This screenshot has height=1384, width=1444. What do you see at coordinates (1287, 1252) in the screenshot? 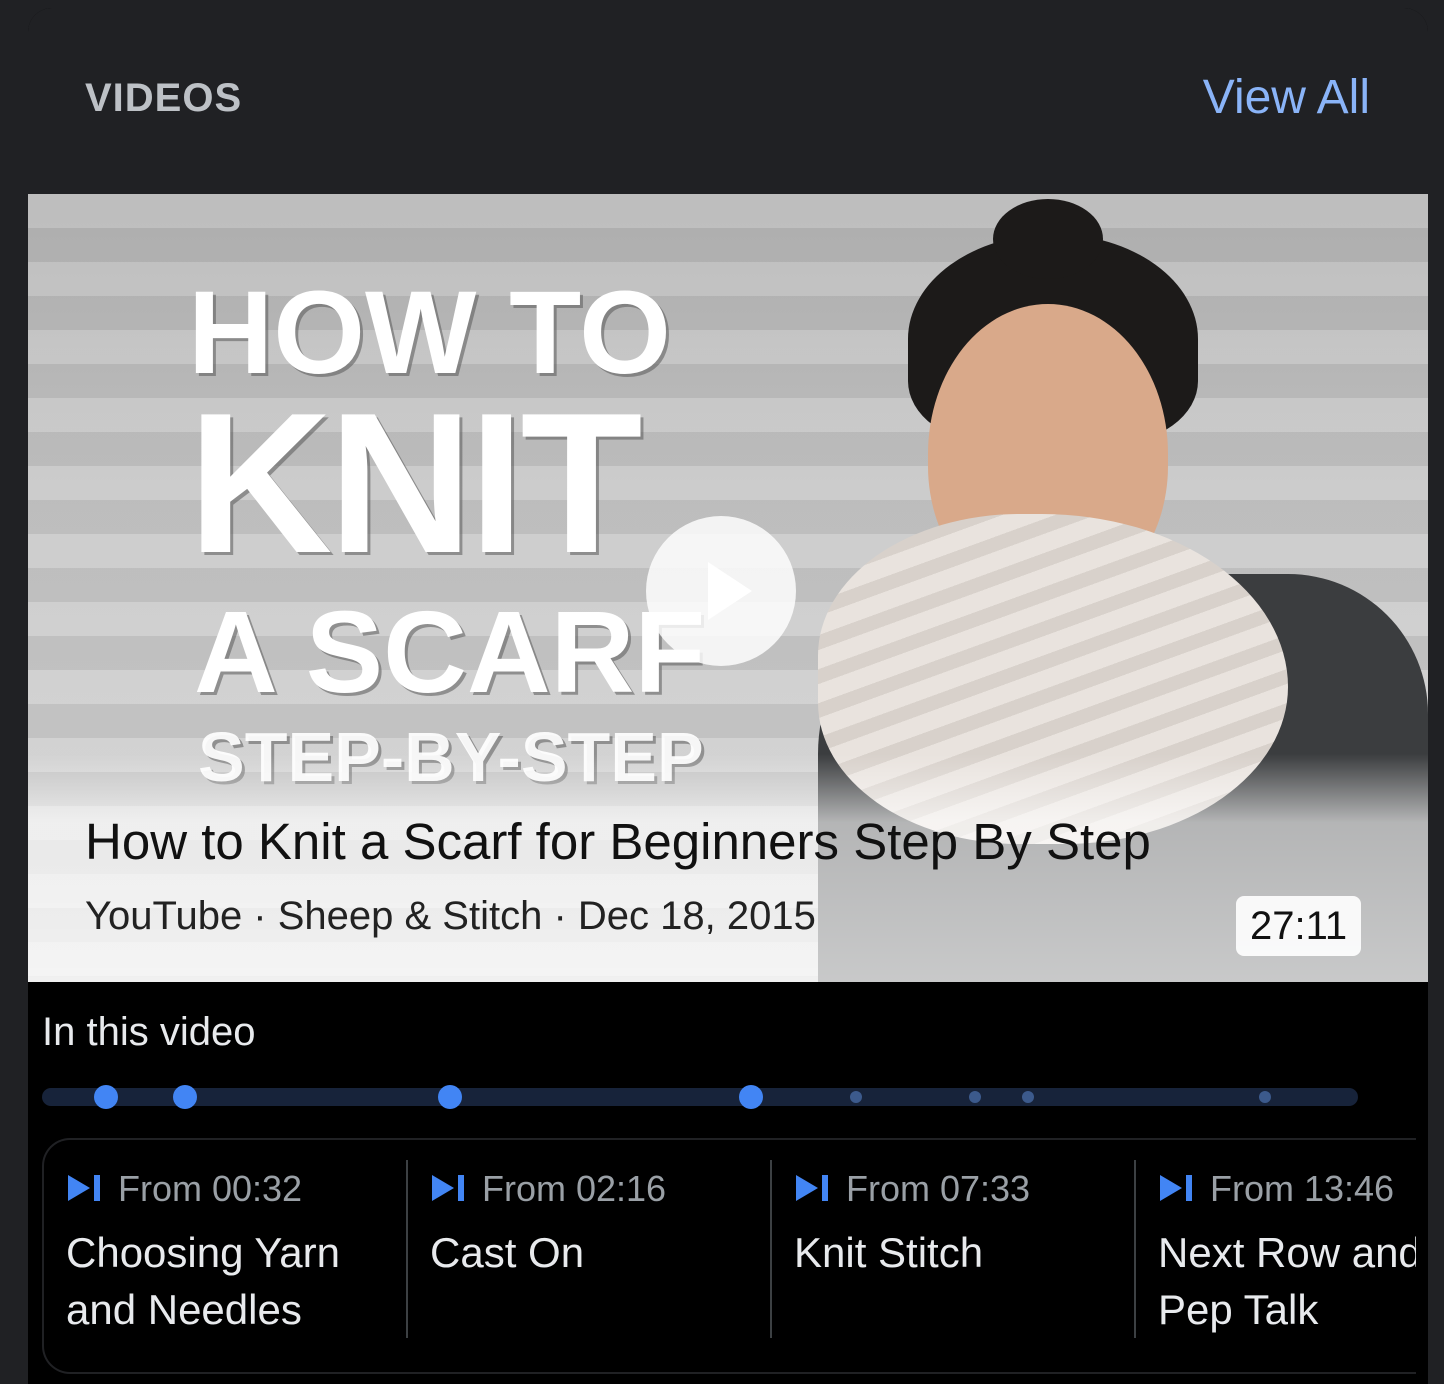
I see `chapter-title-line: Next Row and` at bounding box center [1287, 1252].